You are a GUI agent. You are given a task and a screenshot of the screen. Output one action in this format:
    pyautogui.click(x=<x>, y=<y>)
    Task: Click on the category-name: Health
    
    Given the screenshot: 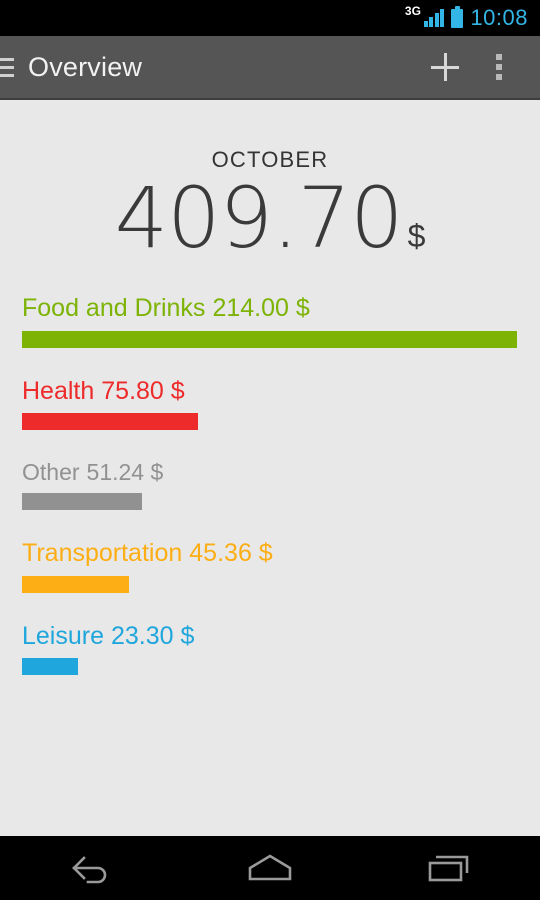 What is the action you would take?
    pyautogui.click(x=58, y=390)
    